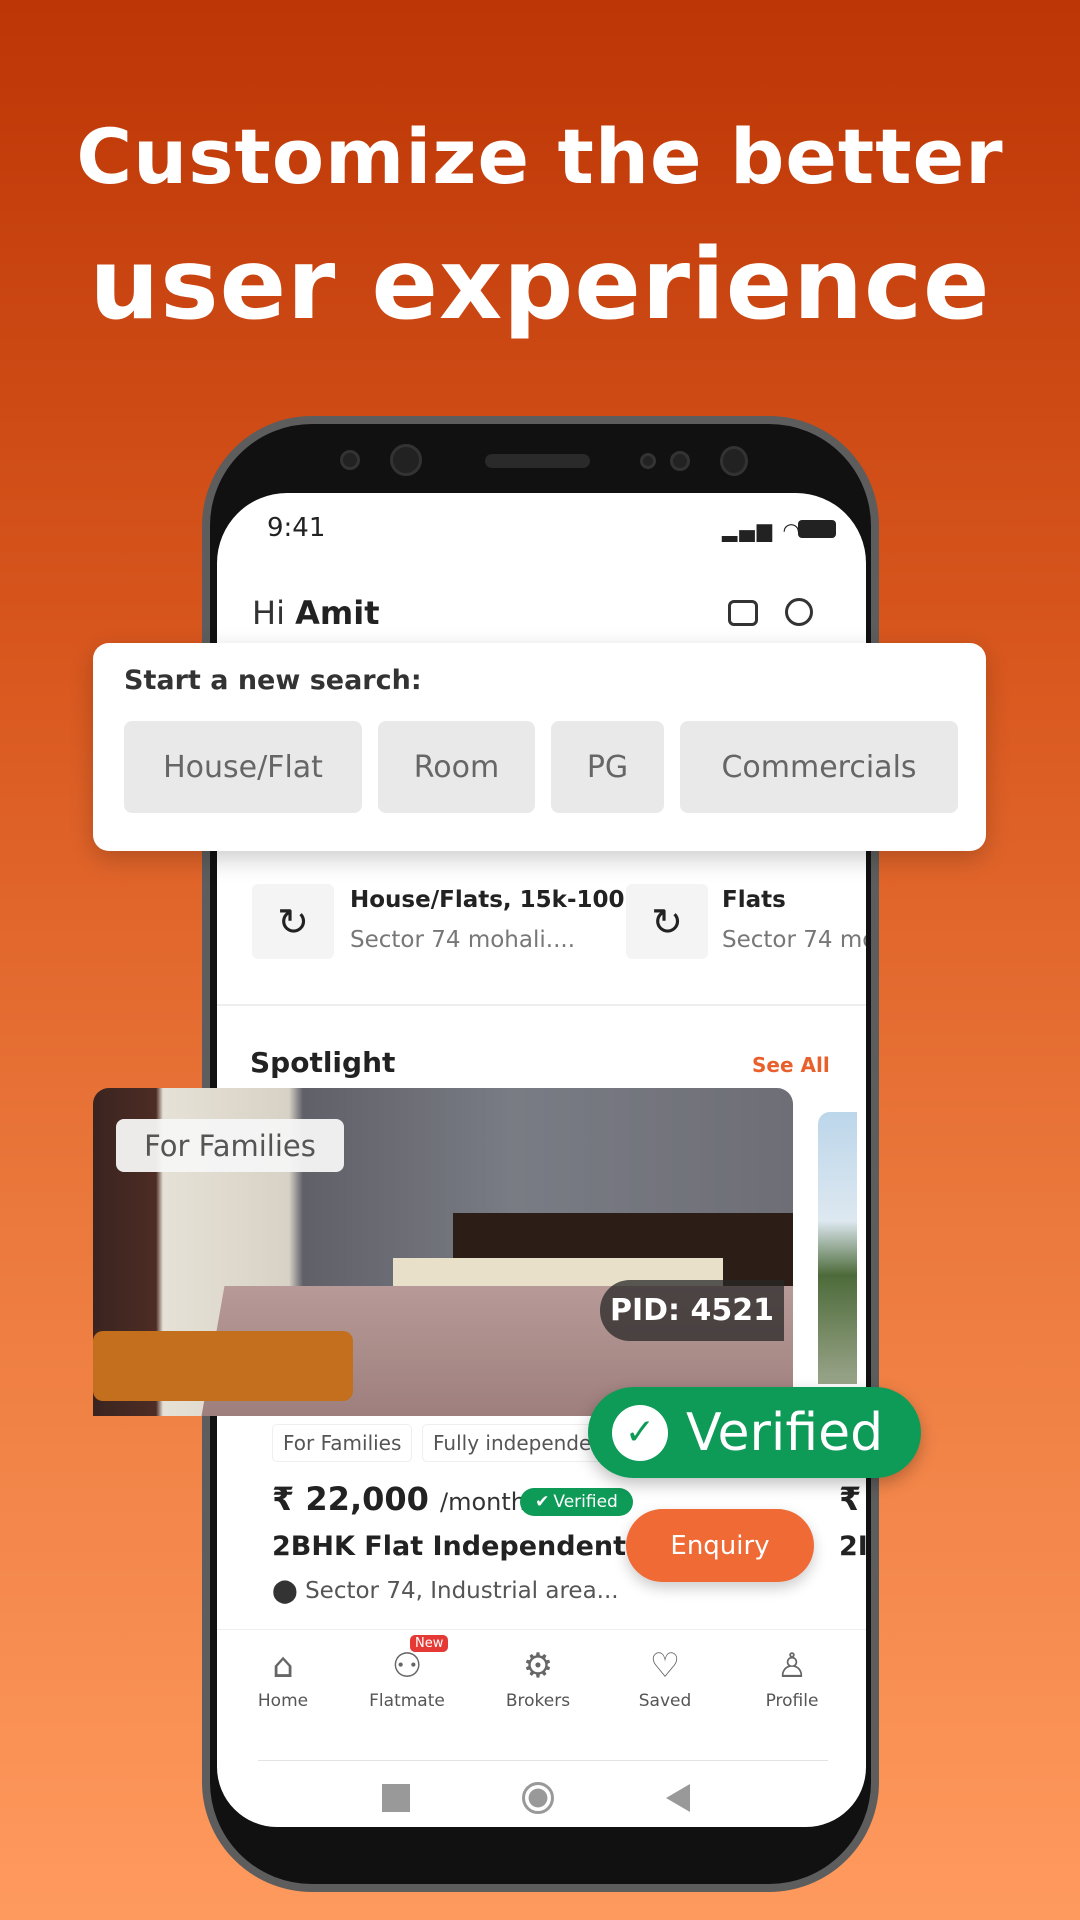  I want to click on verified-small-badge: ✔ Verified, so click(576, 1502).